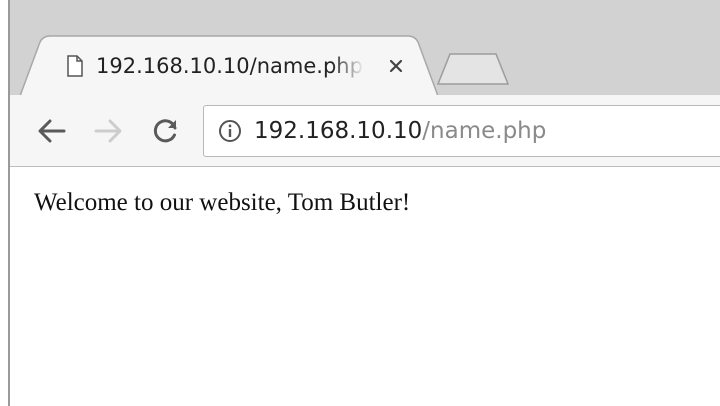 The image size is (720, 406). I want to click on tab-title: 192.168.10.10/name.php, so click(229, 66).